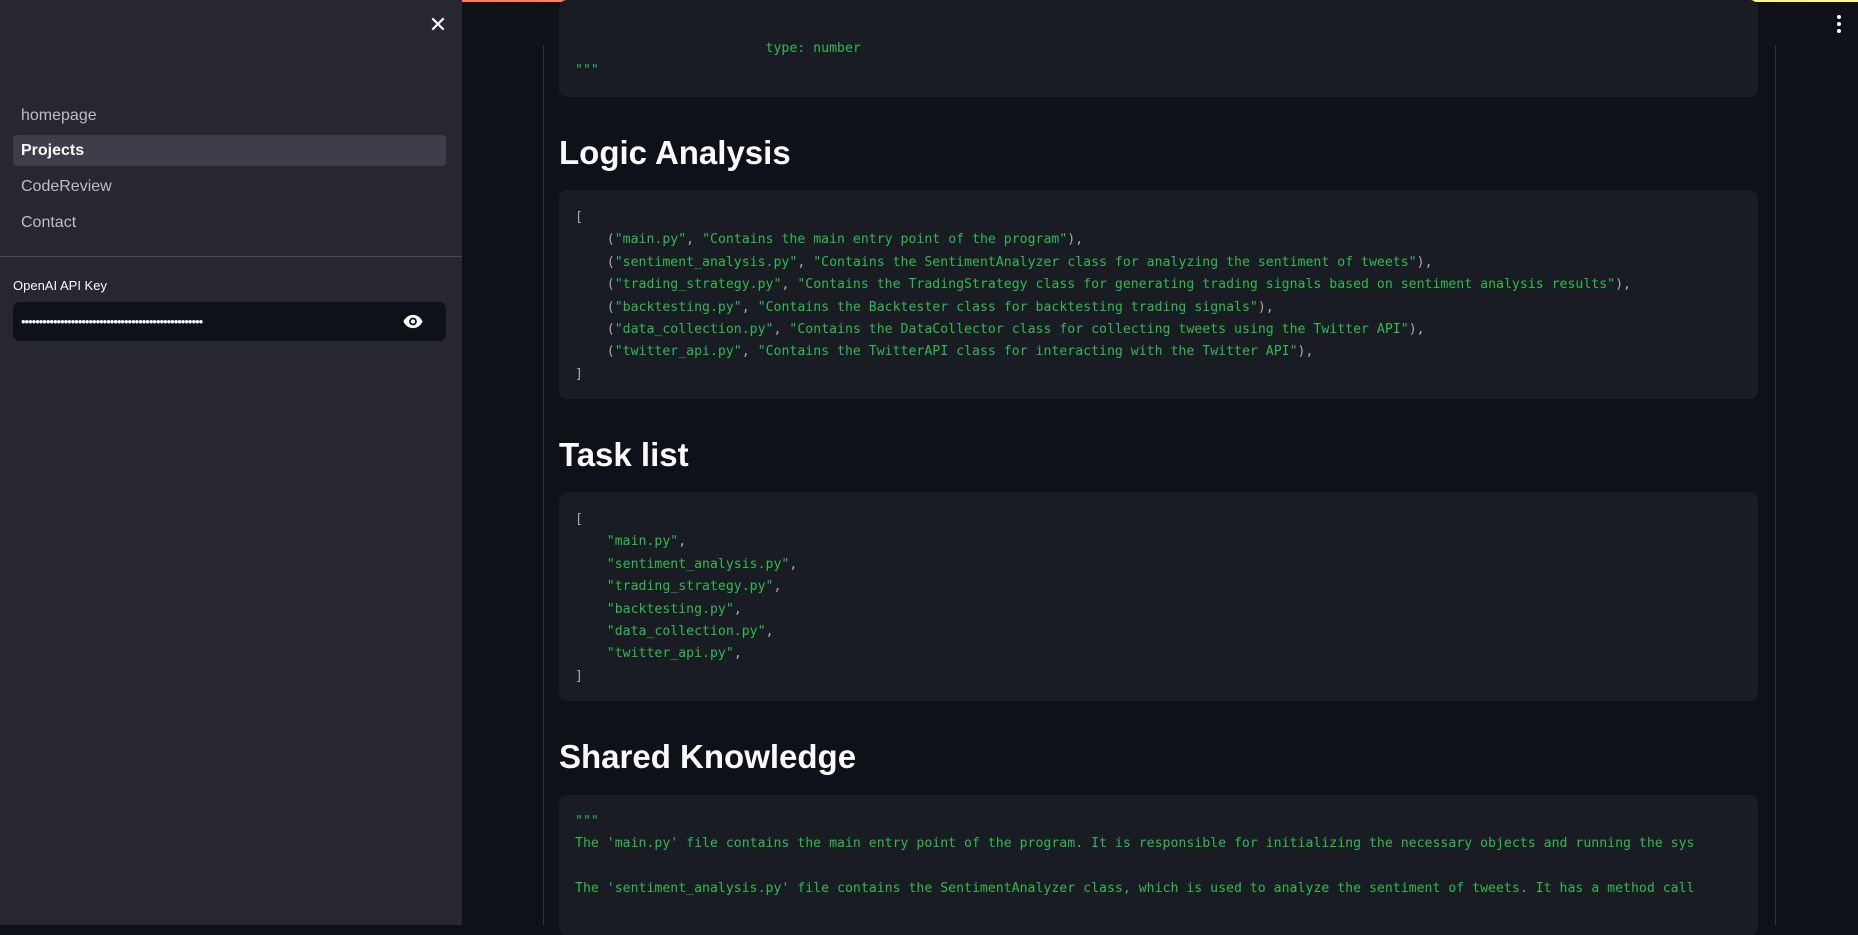 This screenshot has width=1858, height=935. Describe the element at coordinates (624, 454) in the screenshot. I see `heading-task-list: Task list` at that location.